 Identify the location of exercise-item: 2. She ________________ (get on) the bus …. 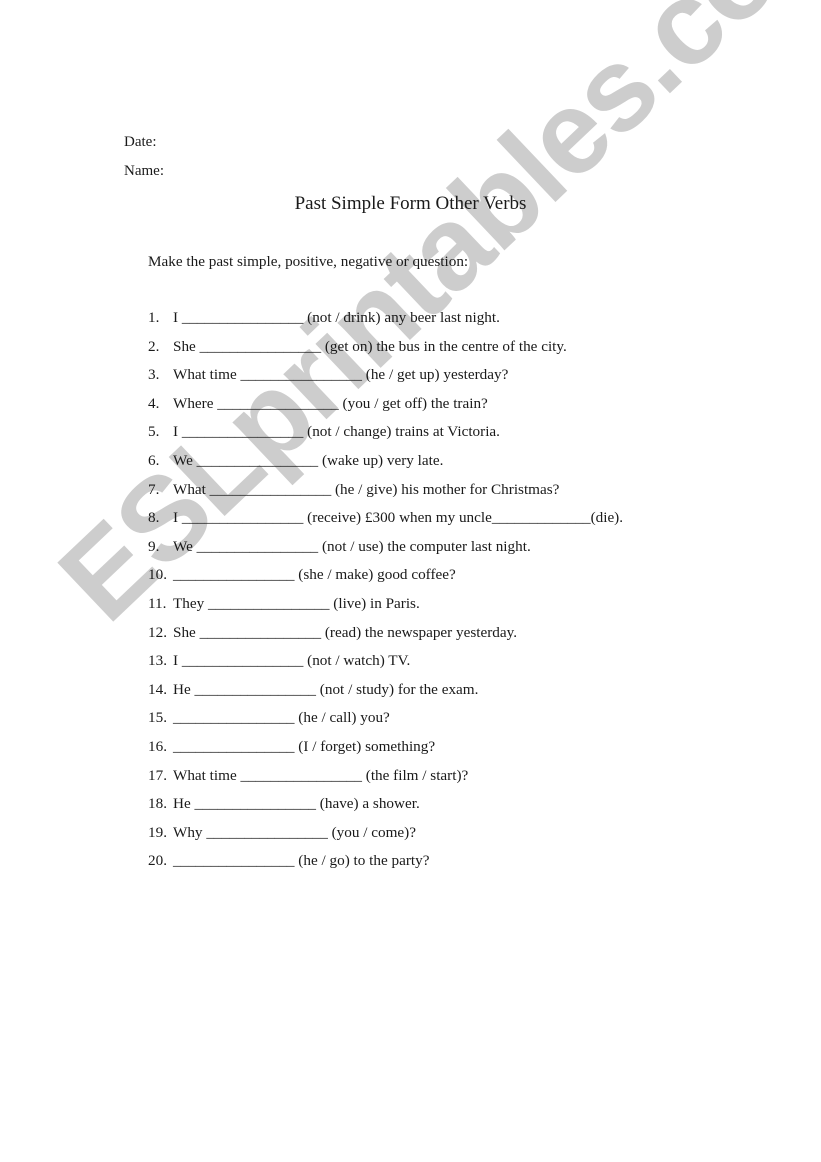
(385, 352).